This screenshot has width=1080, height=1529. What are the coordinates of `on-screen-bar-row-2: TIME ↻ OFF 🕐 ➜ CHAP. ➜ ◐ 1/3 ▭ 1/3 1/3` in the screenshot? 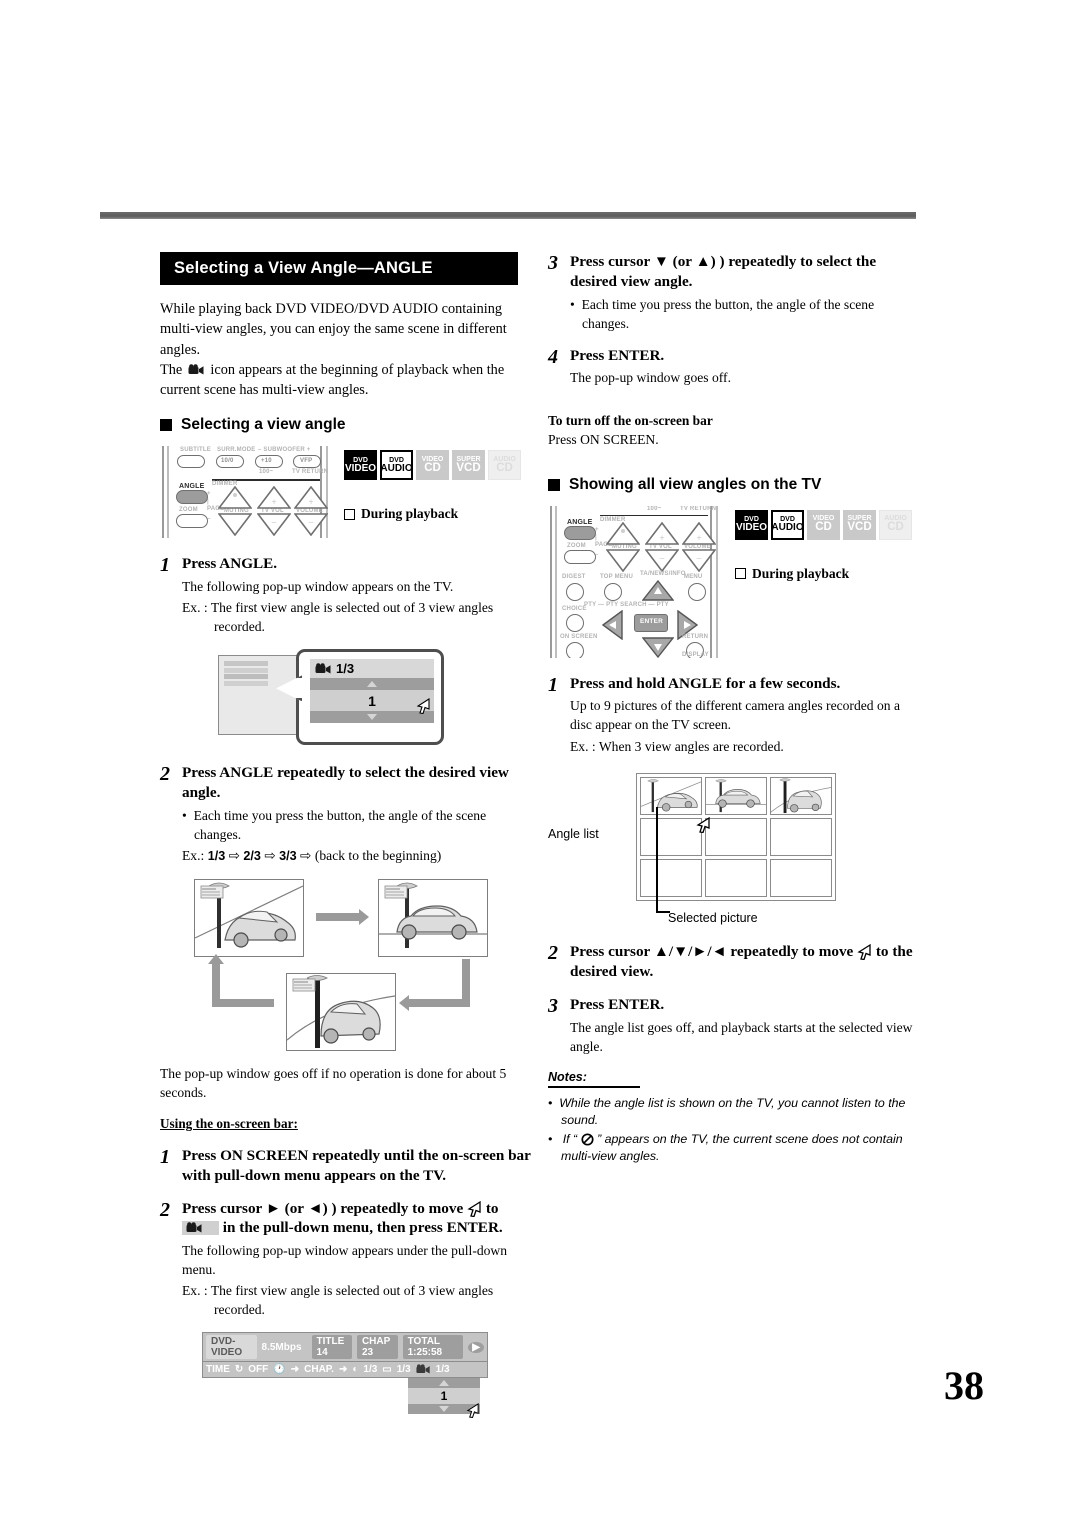 It's located at (345, 1370).